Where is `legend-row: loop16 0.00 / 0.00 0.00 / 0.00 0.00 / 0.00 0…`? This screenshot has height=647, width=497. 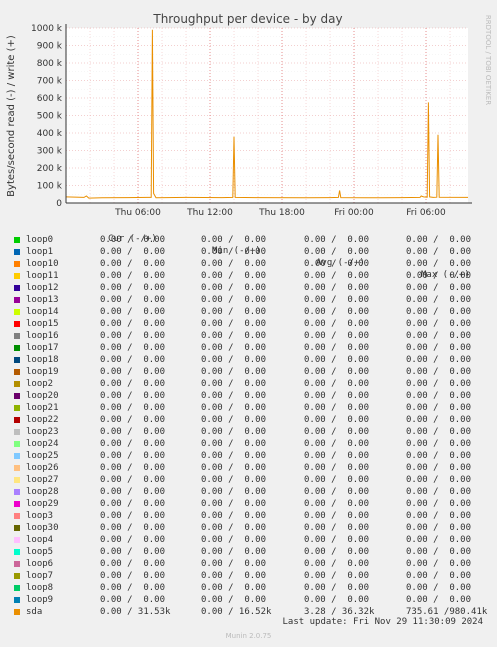 legend-row: loop16 0.00 / 0.00 0.00 / 0.00 0.00 / 0.00 0… is located at coordinates (248, 336).